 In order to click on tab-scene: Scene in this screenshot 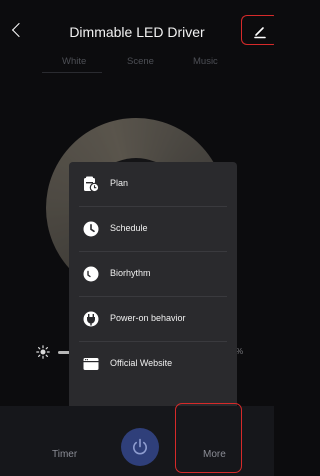, I will do `click(140, 61)`.